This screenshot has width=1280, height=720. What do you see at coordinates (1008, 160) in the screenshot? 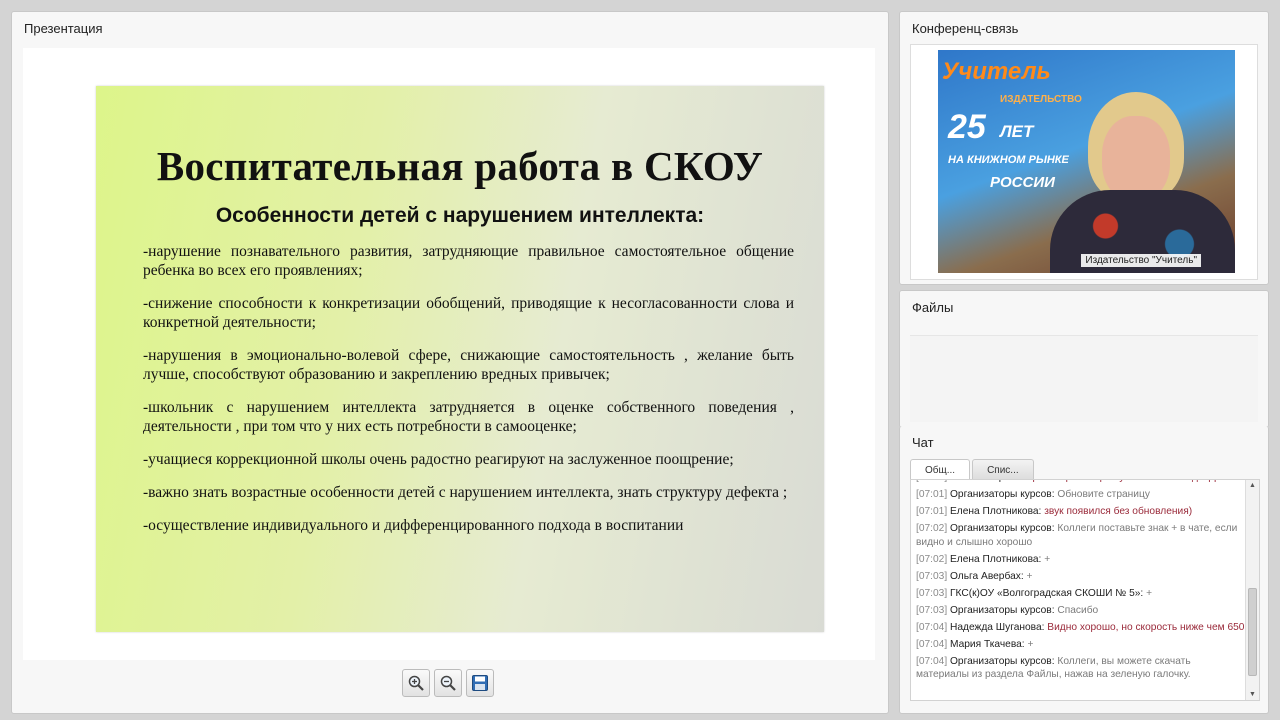
I see `video-banner-line2: НА КНИЖНОМ РЫНКЕ` at bounding box center [1008, 160].